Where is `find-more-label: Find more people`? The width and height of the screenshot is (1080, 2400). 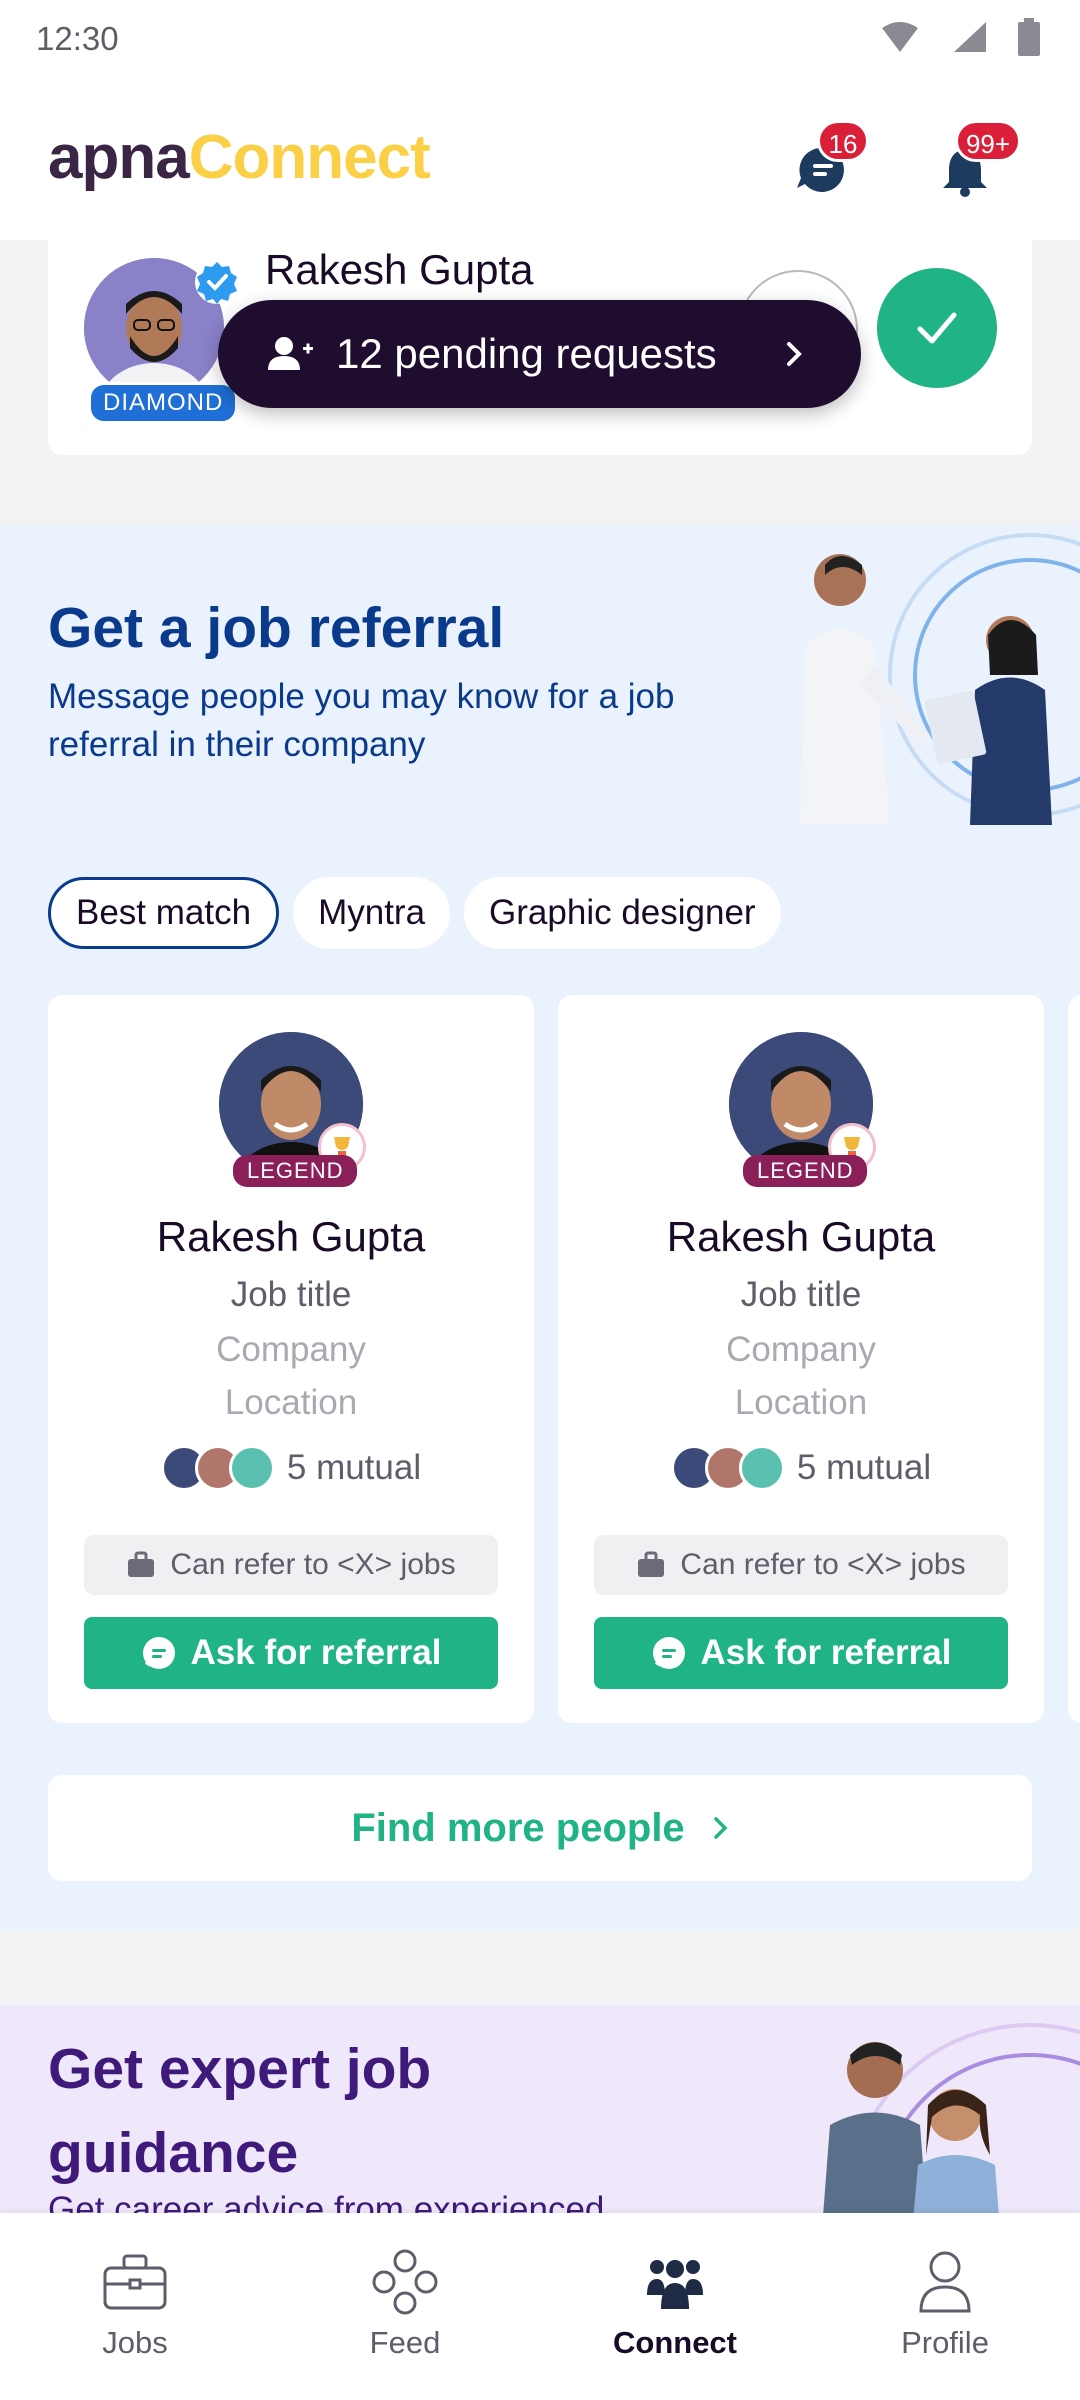 find-more-label: Find more people is located at coordinates (518, 1827).